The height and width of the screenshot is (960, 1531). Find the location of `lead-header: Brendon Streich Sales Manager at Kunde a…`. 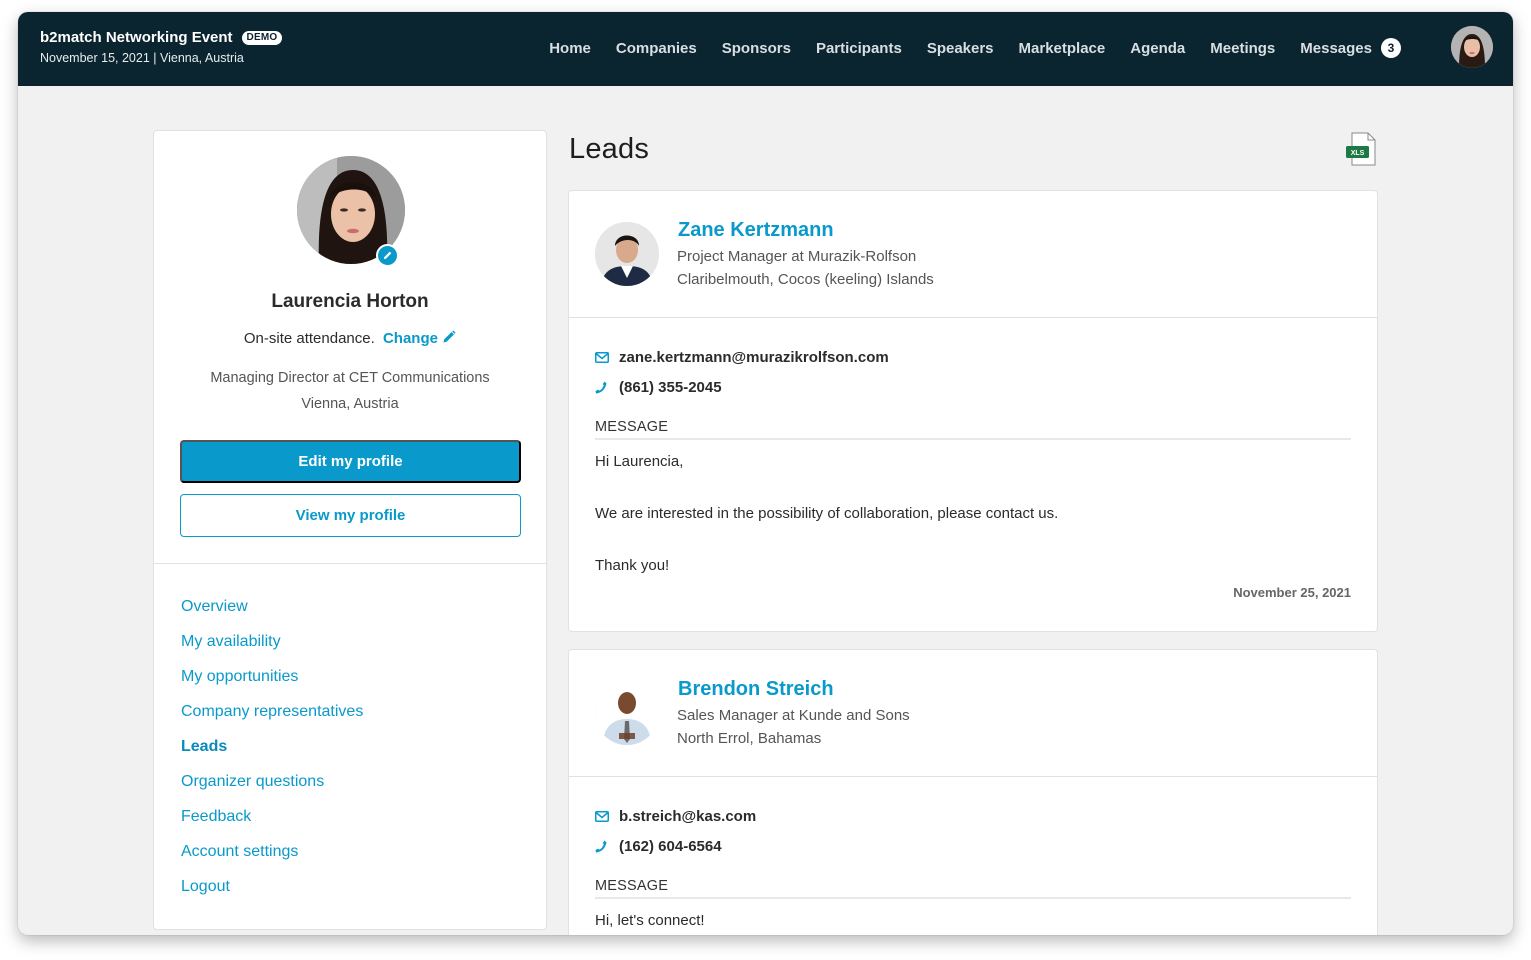

lead-header: Brendon Streich Sales Manager at Kunde a… is located at coordinates (973, 713).